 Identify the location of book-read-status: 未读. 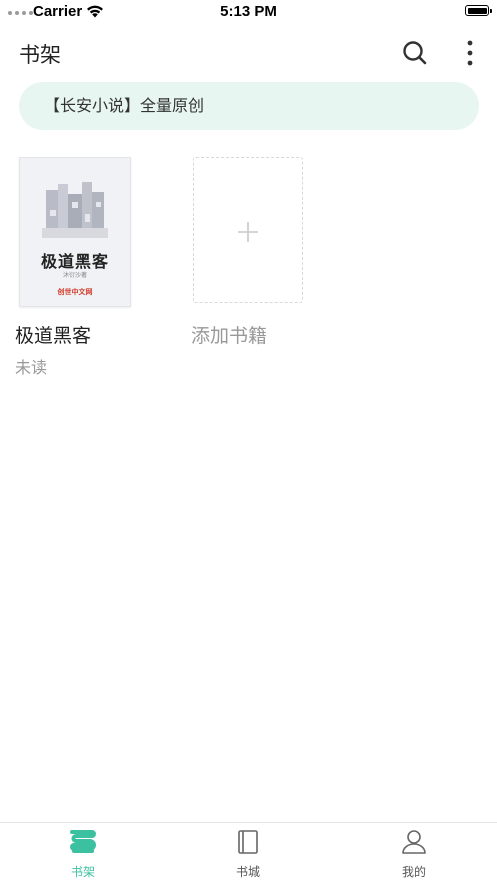
(31, 367).